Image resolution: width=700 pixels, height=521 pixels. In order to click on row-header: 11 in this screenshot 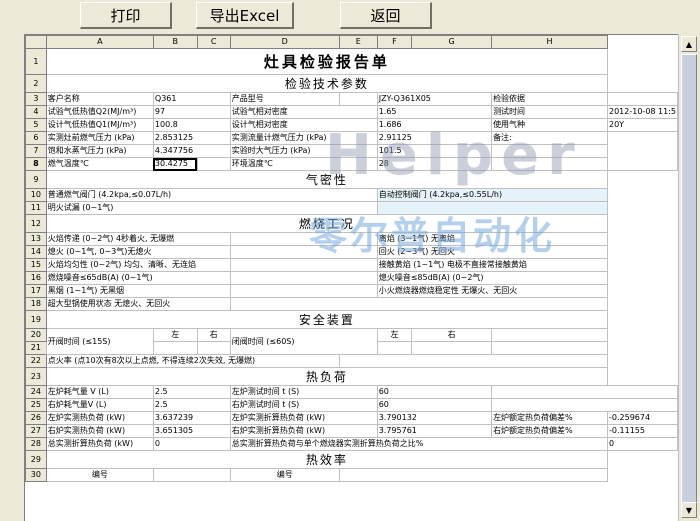, I will do `click(36, 208)`.